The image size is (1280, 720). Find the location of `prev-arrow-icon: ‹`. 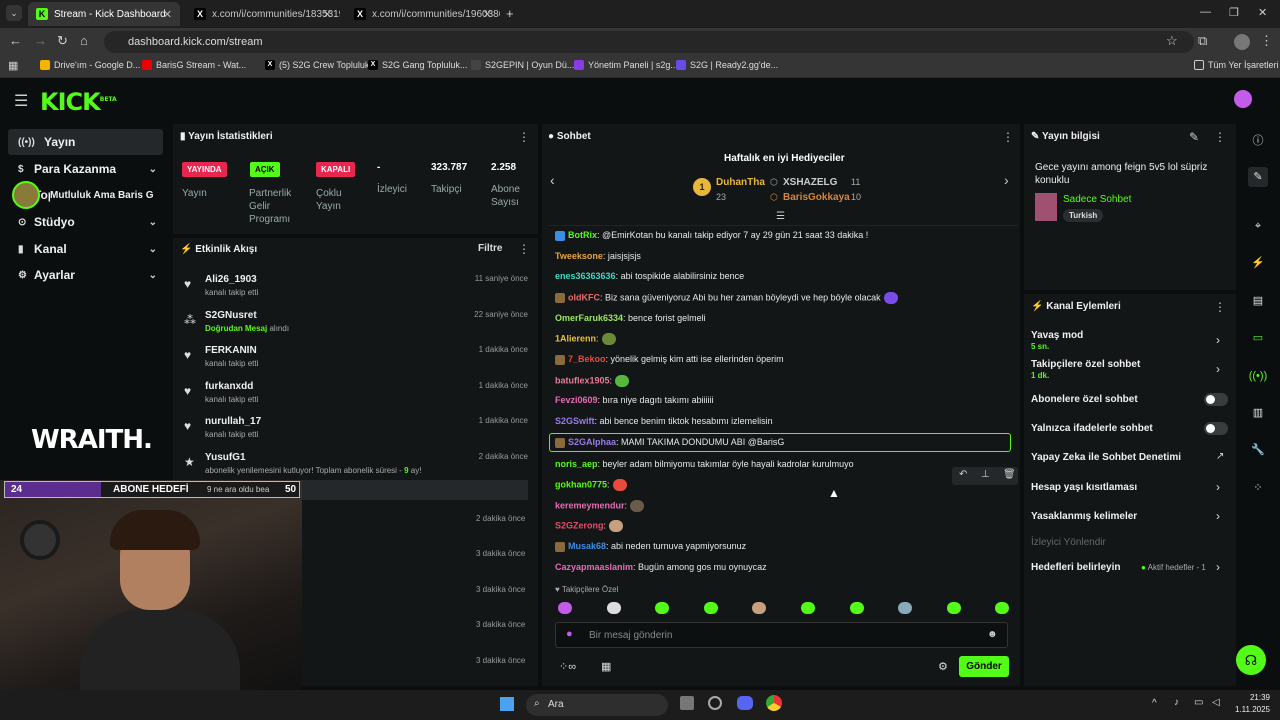

prev-arrow-icon: ‹ is located at coordinates (552, 180).